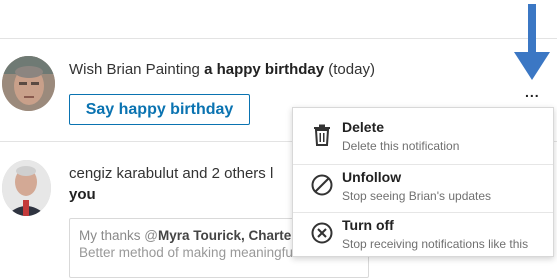 This screenshot has width=557, height=278. Describe the element at coordinates (264, 69) in the screenshot. I see `birthday-text-emphasis: a happy birthday` at that location.